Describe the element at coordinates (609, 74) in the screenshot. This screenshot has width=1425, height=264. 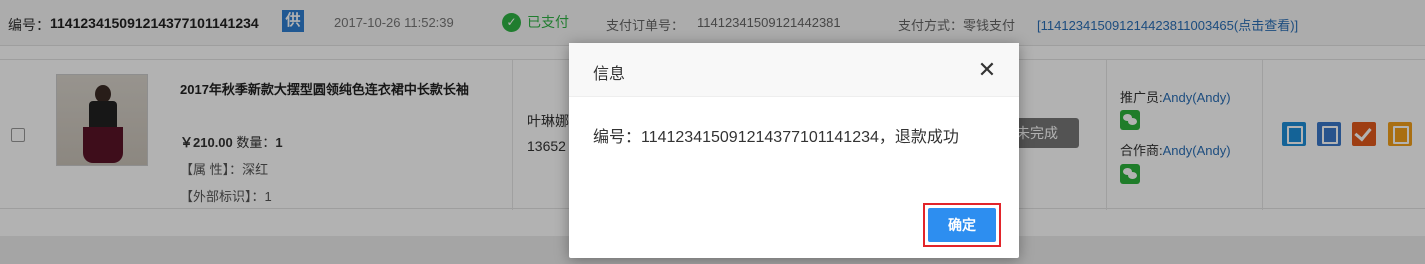
I see `dialog-title: 信息` at that location.